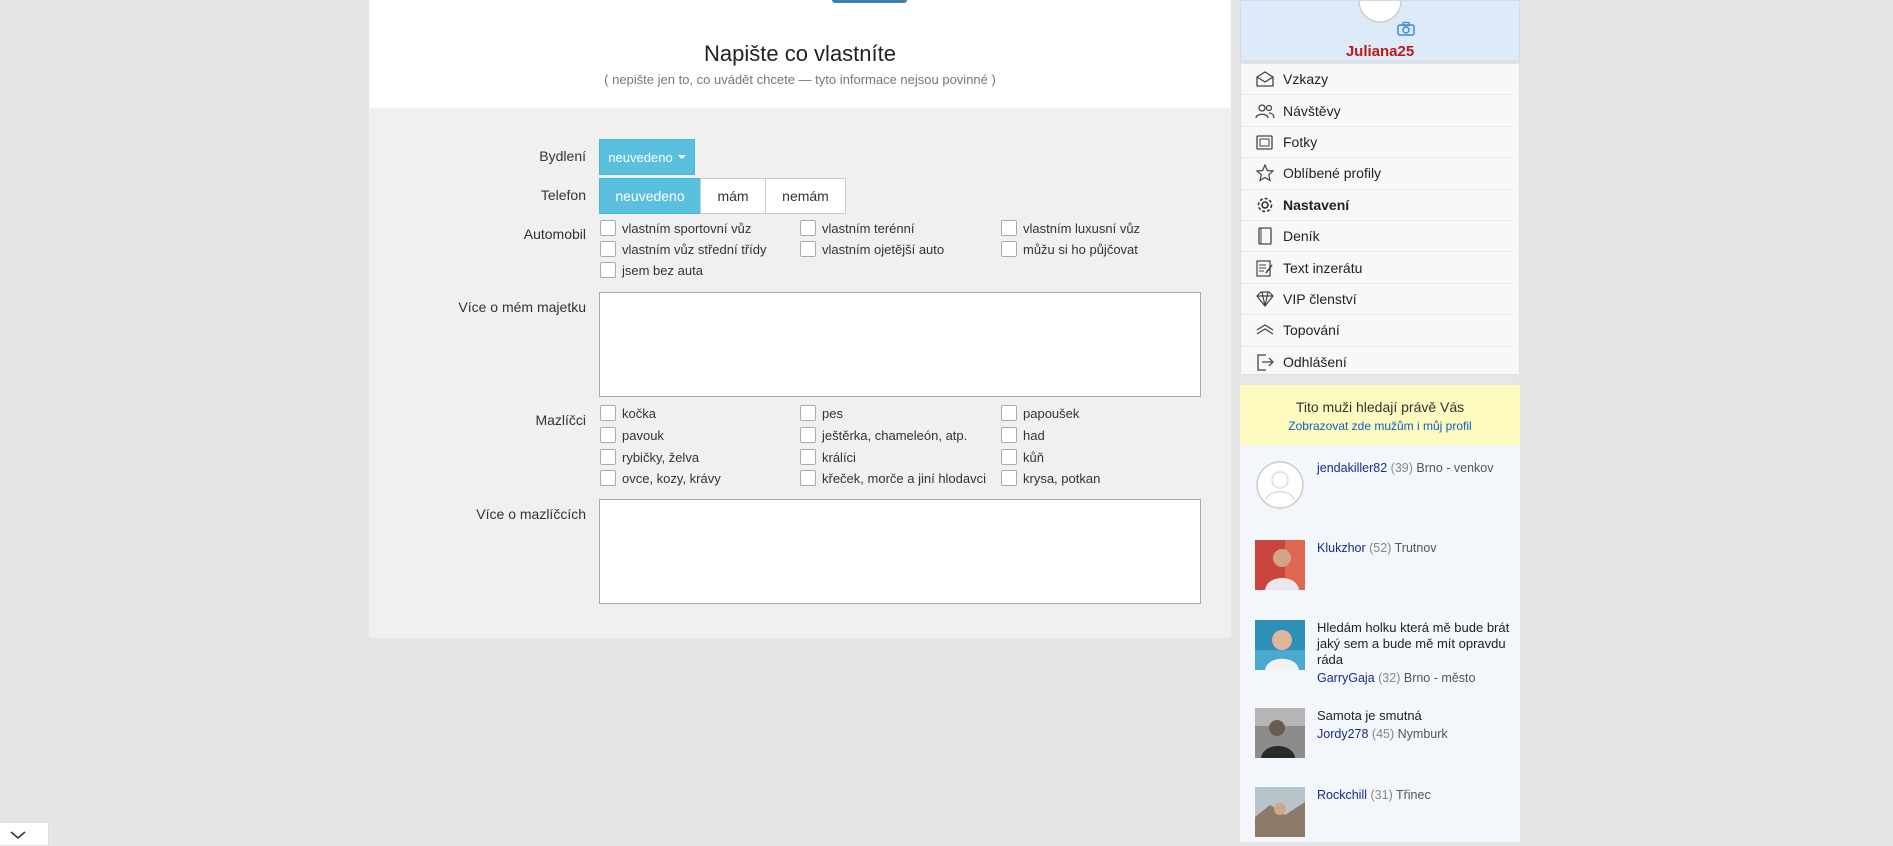  I want to click on sidebar-item-label: Odhlášení, so click(1315, 361).